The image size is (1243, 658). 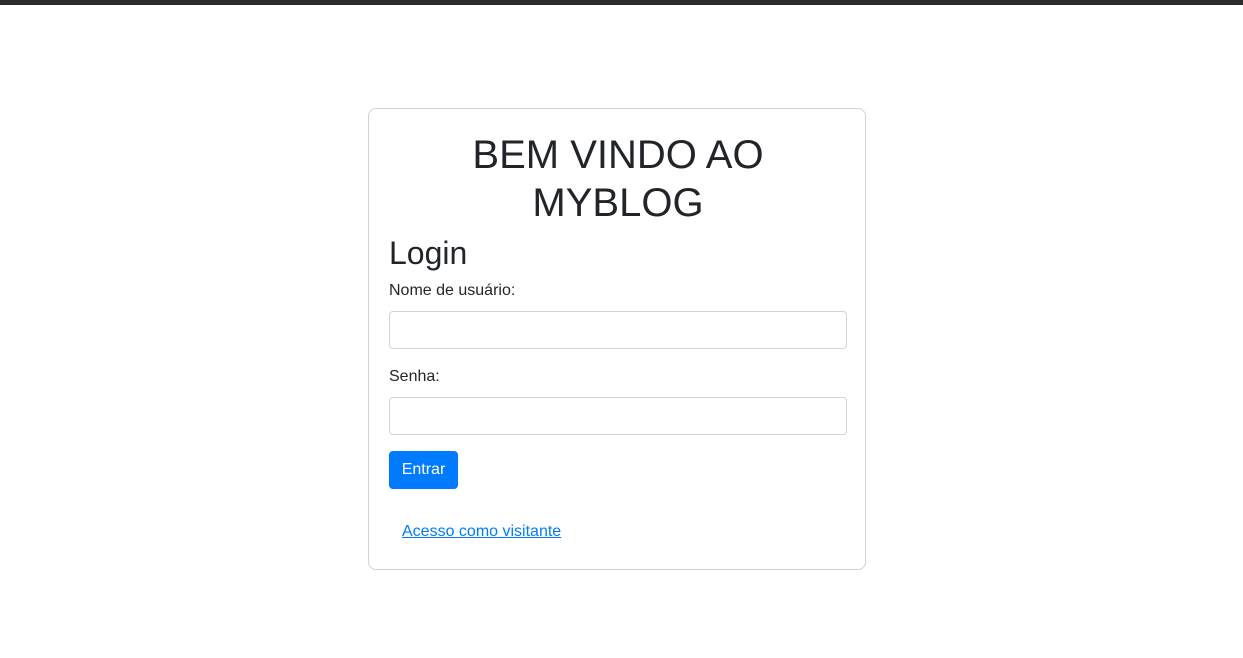 What do you see at coordinates (618, 203) in the screenshot?
I see `title-line-2: MYBLOG` at bounding box center [618, 203].